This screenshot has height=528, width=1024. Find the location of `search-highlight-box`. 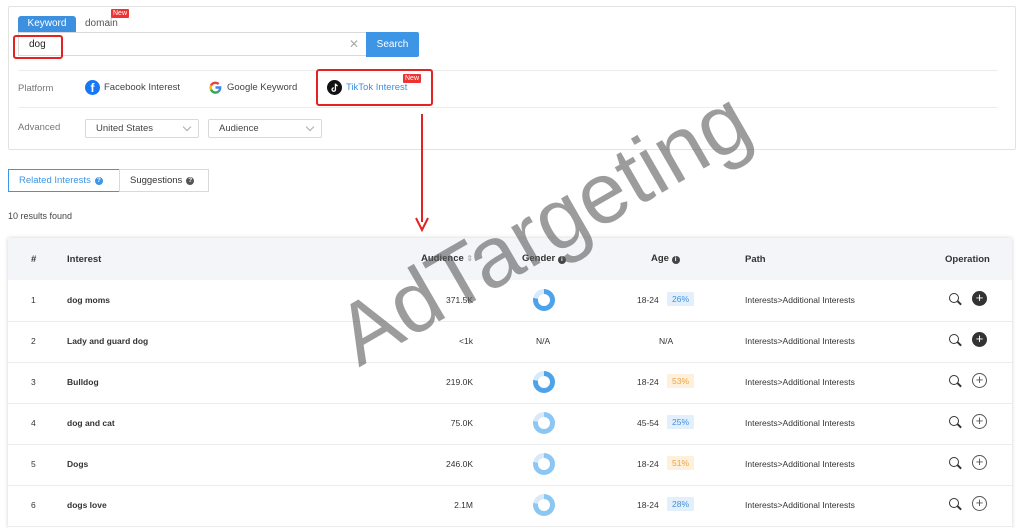

search-highlight-box is located at coordinates (38, 47).